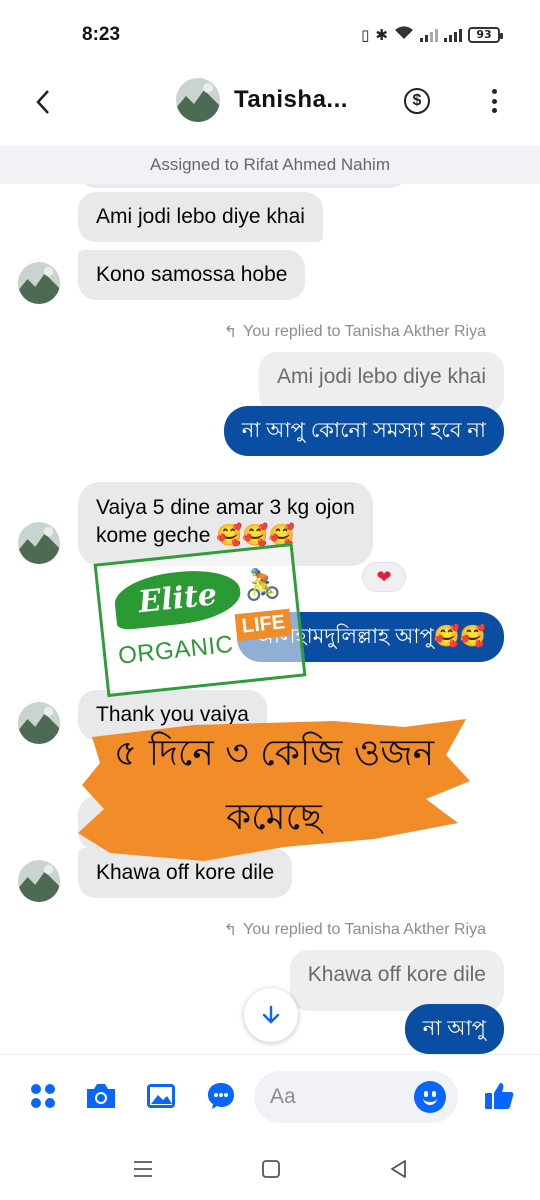 This screenshot has height=1200, width=540. I want to click on logo-life: LIFE, so click(263, 625).